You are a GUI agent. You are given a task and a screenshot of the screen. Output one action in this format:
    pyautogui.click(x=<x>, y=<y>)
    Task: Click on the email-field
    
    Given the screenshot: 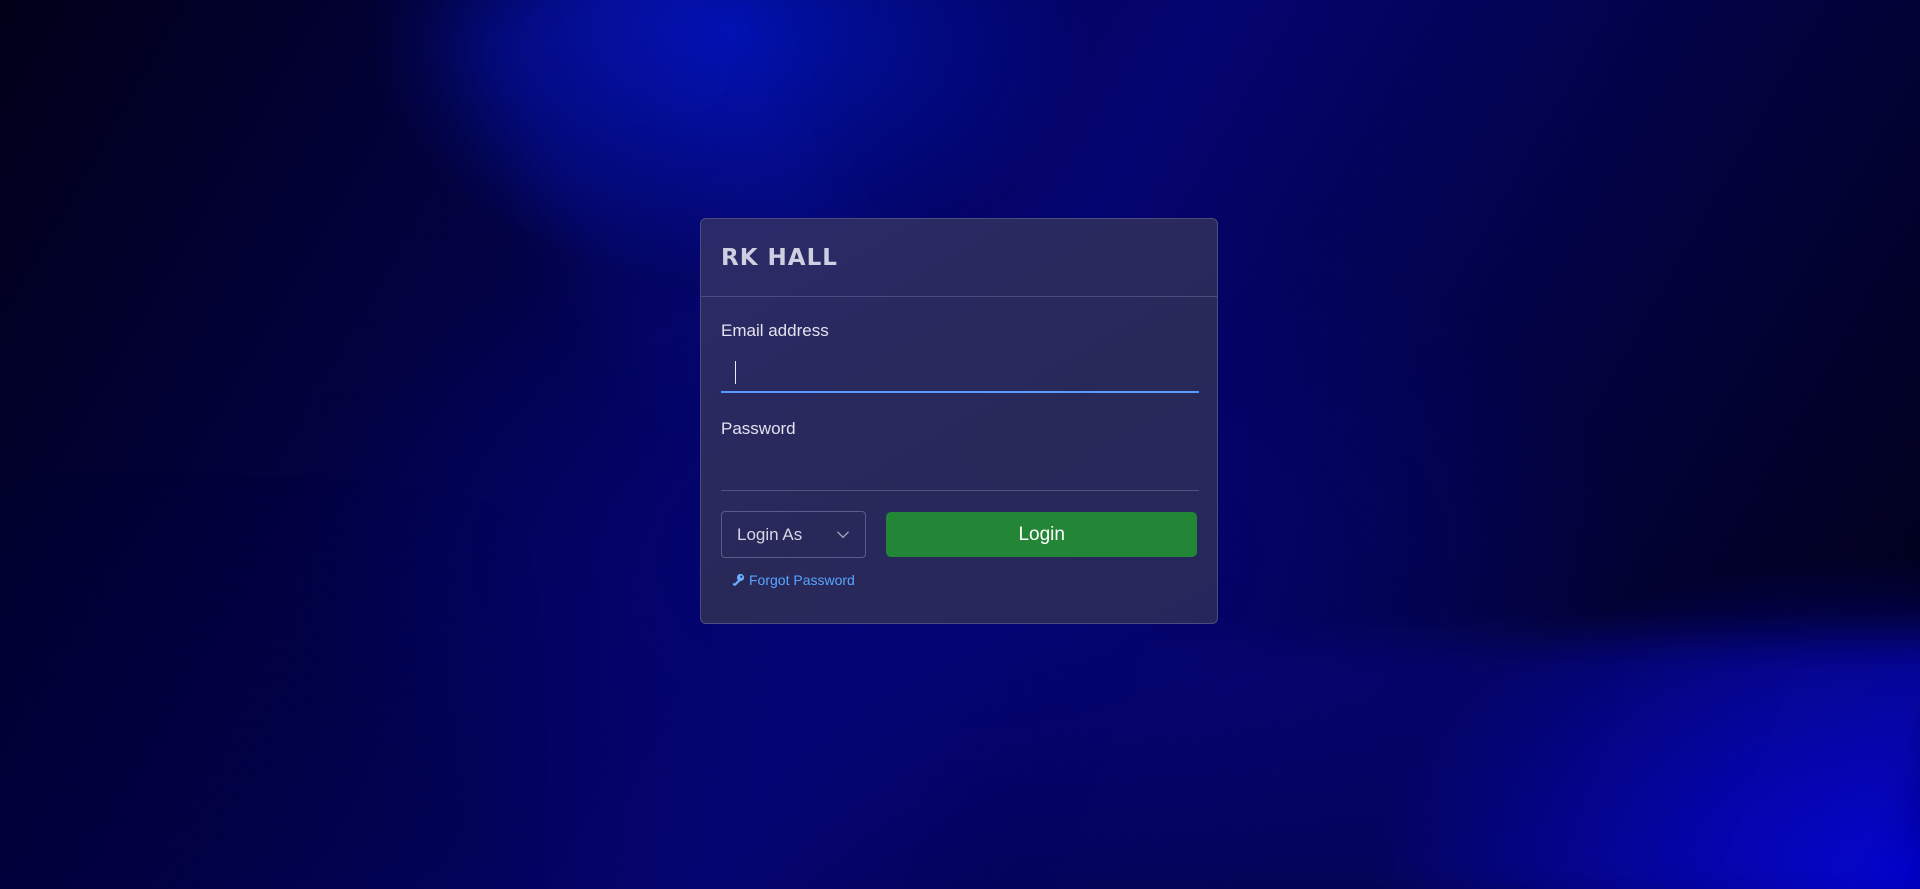 What is the action you would take?
    pyautogui.click(x=960, y=372)
    